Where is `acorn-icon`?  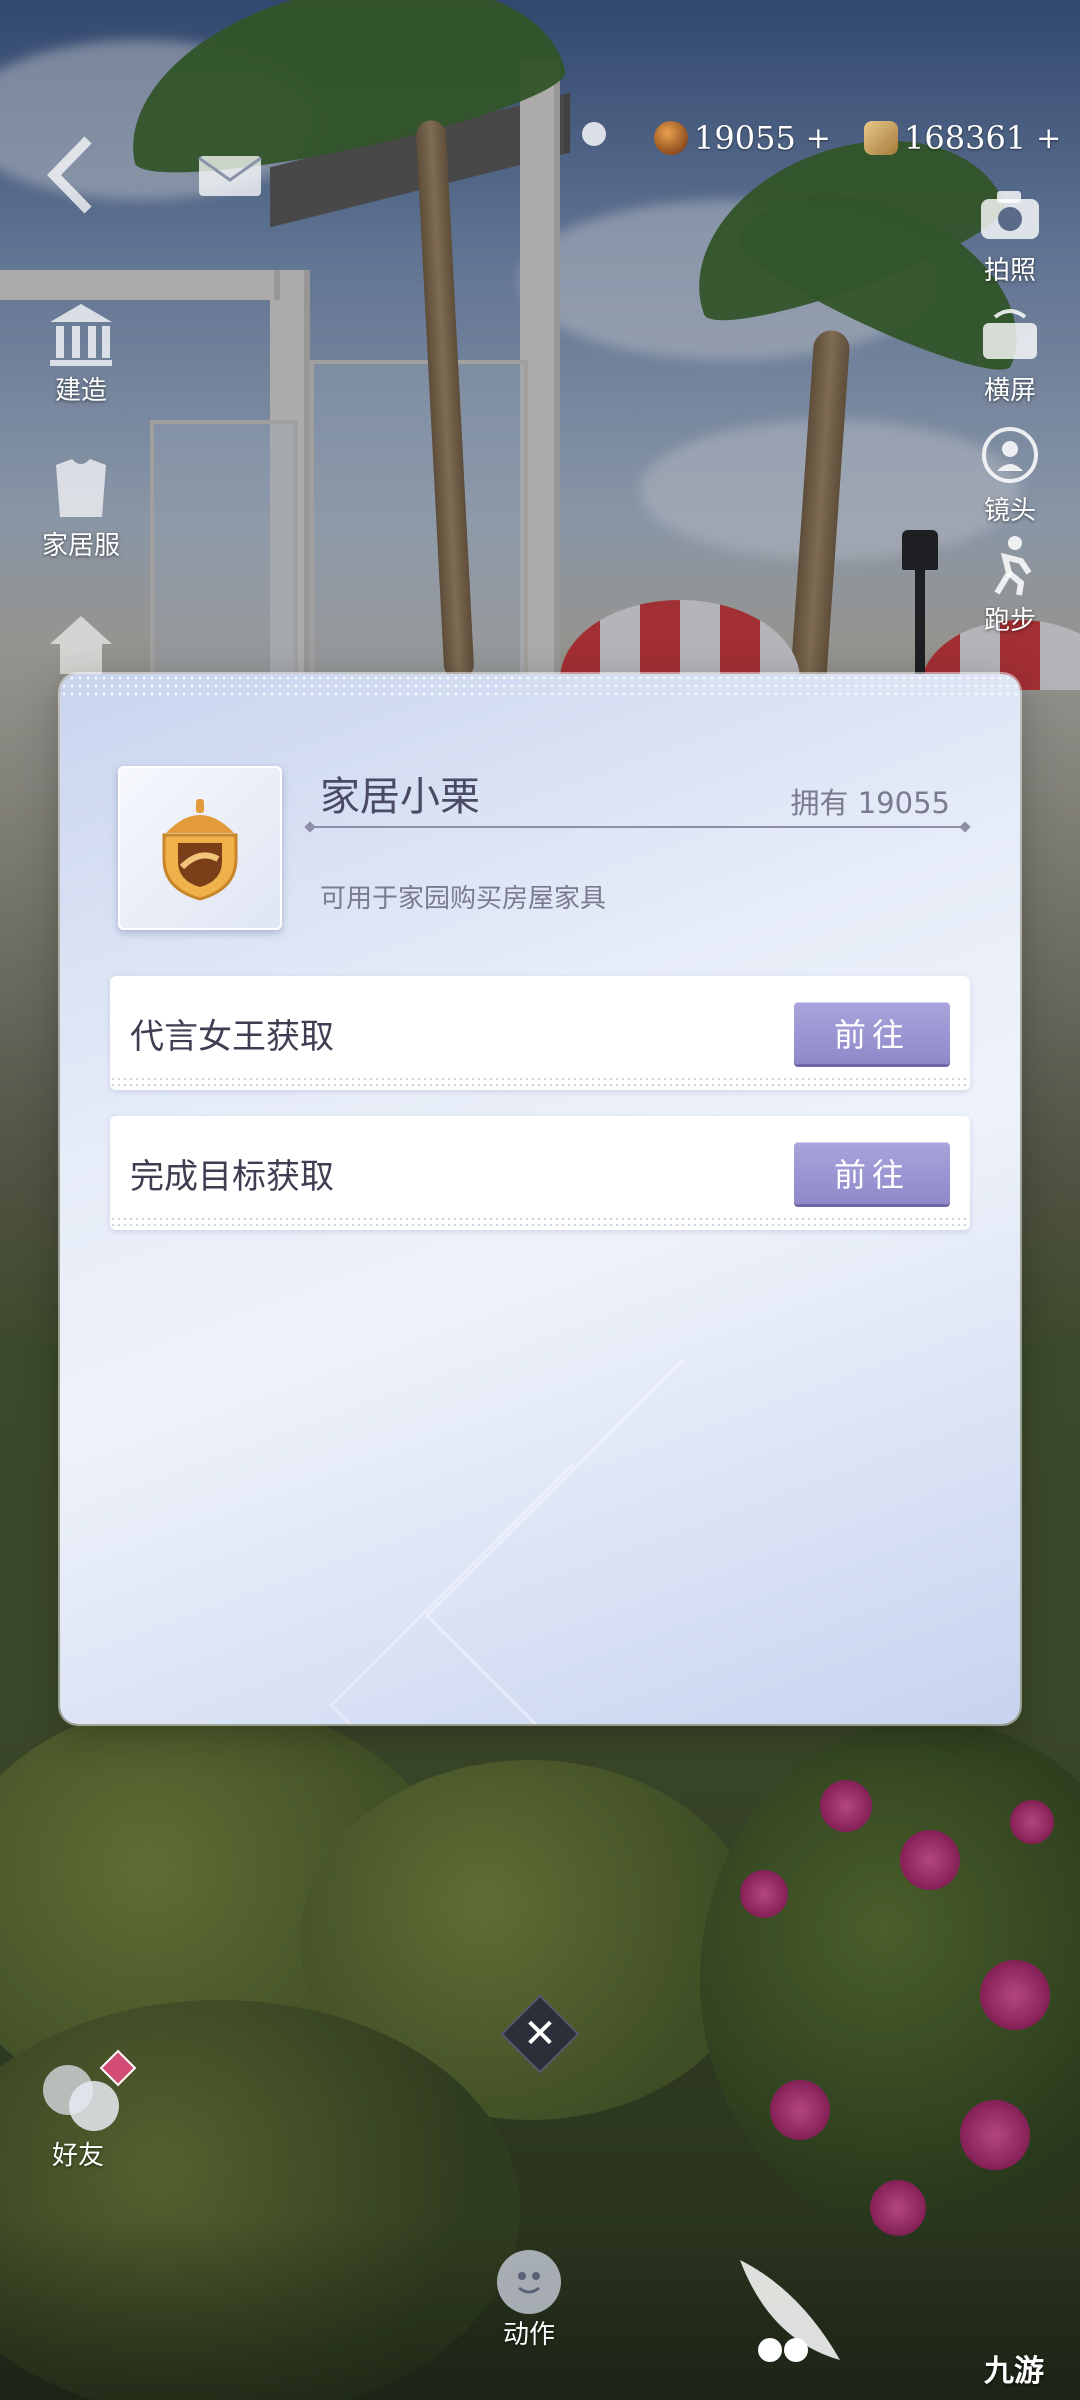 acorn-icon is located at coordinates (200, 850).